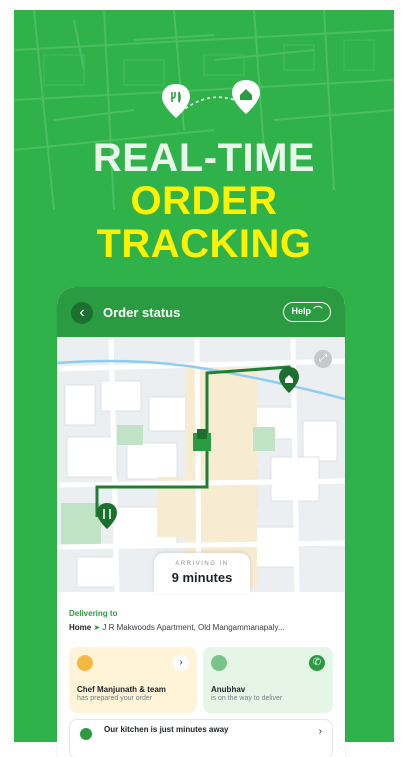 This screenshot has width=408, height=757. I want to click on kitchen-icon, so click(86, 734).